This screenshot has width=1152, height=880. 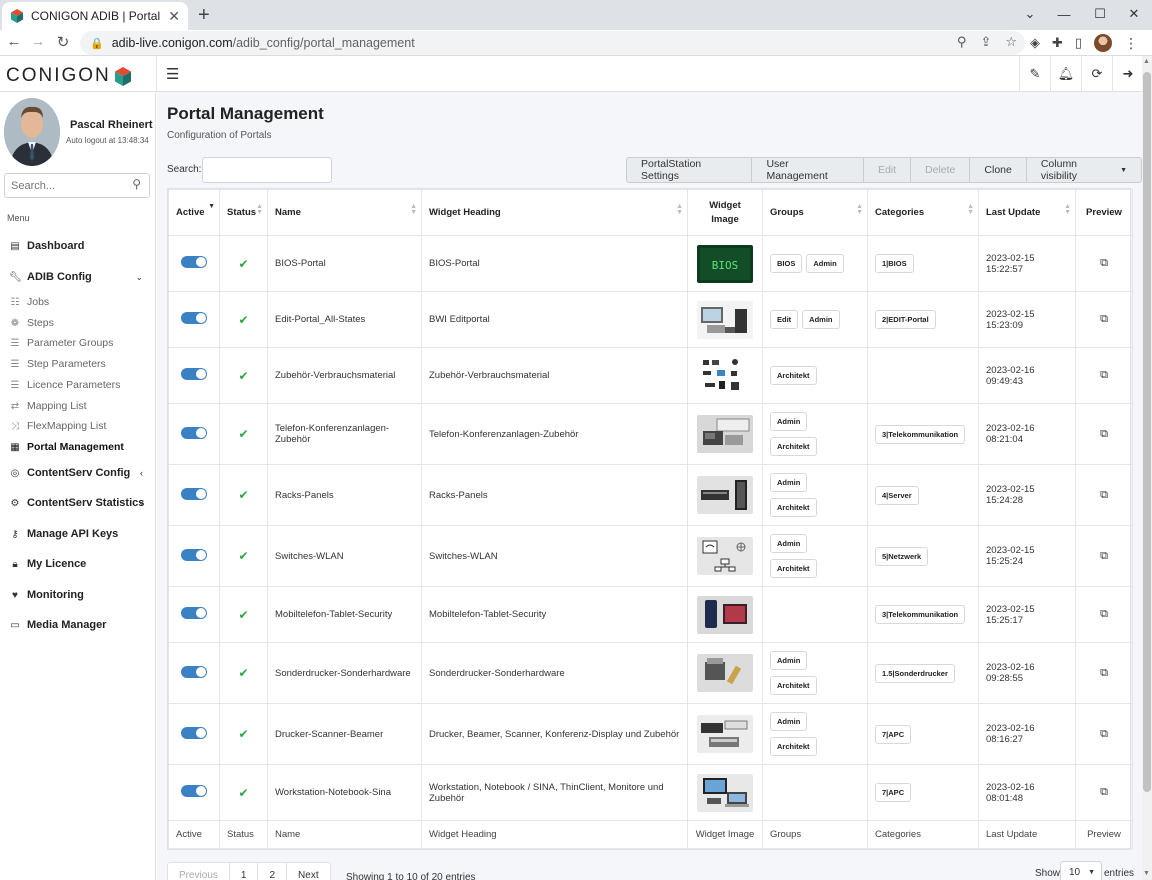 I want to click on sidebar-item-steps: ❁ Steps, so click(x=77, y=323).